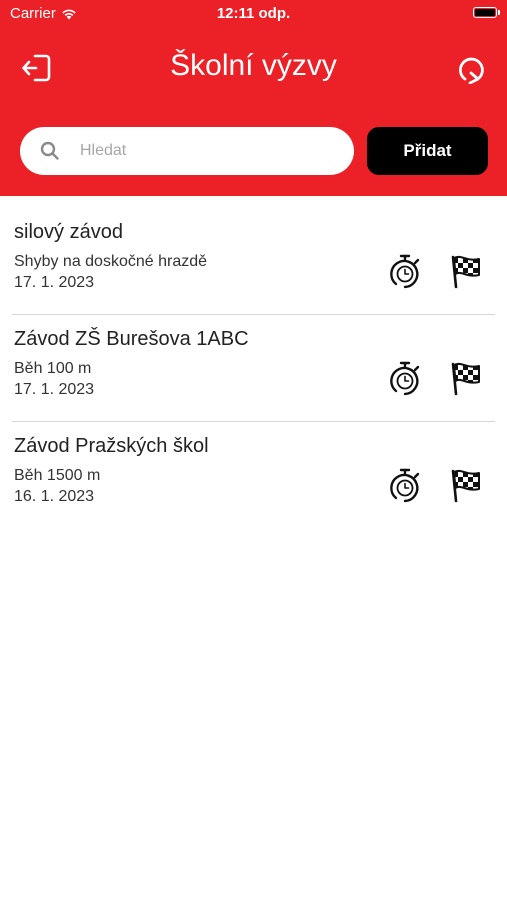 This screenshot has height=900, width=507. Describe the element at coordinates (486, 12) in the screenshot. I see `battery-icon` at that location.